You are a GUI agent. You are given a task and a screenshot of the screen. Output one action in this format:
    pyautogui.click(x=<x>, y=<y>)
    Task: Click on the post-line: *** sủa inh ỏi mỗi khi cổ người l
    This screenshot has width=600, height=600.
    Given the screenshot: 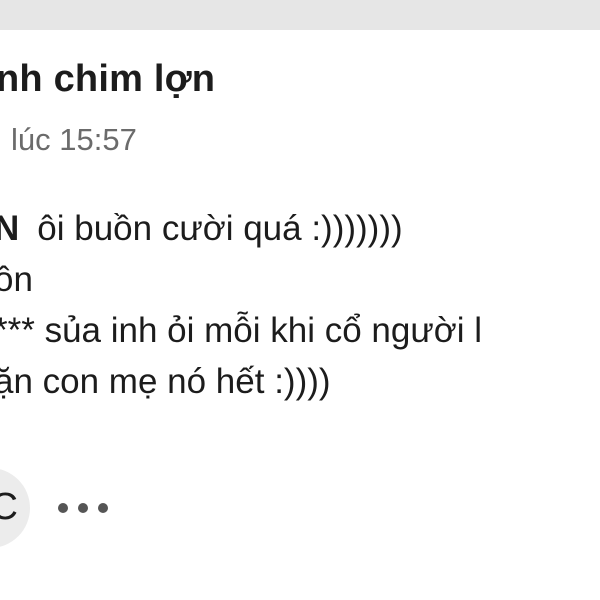 What is the action you would take?
    pyautogui.click(x=300, y=330)
    